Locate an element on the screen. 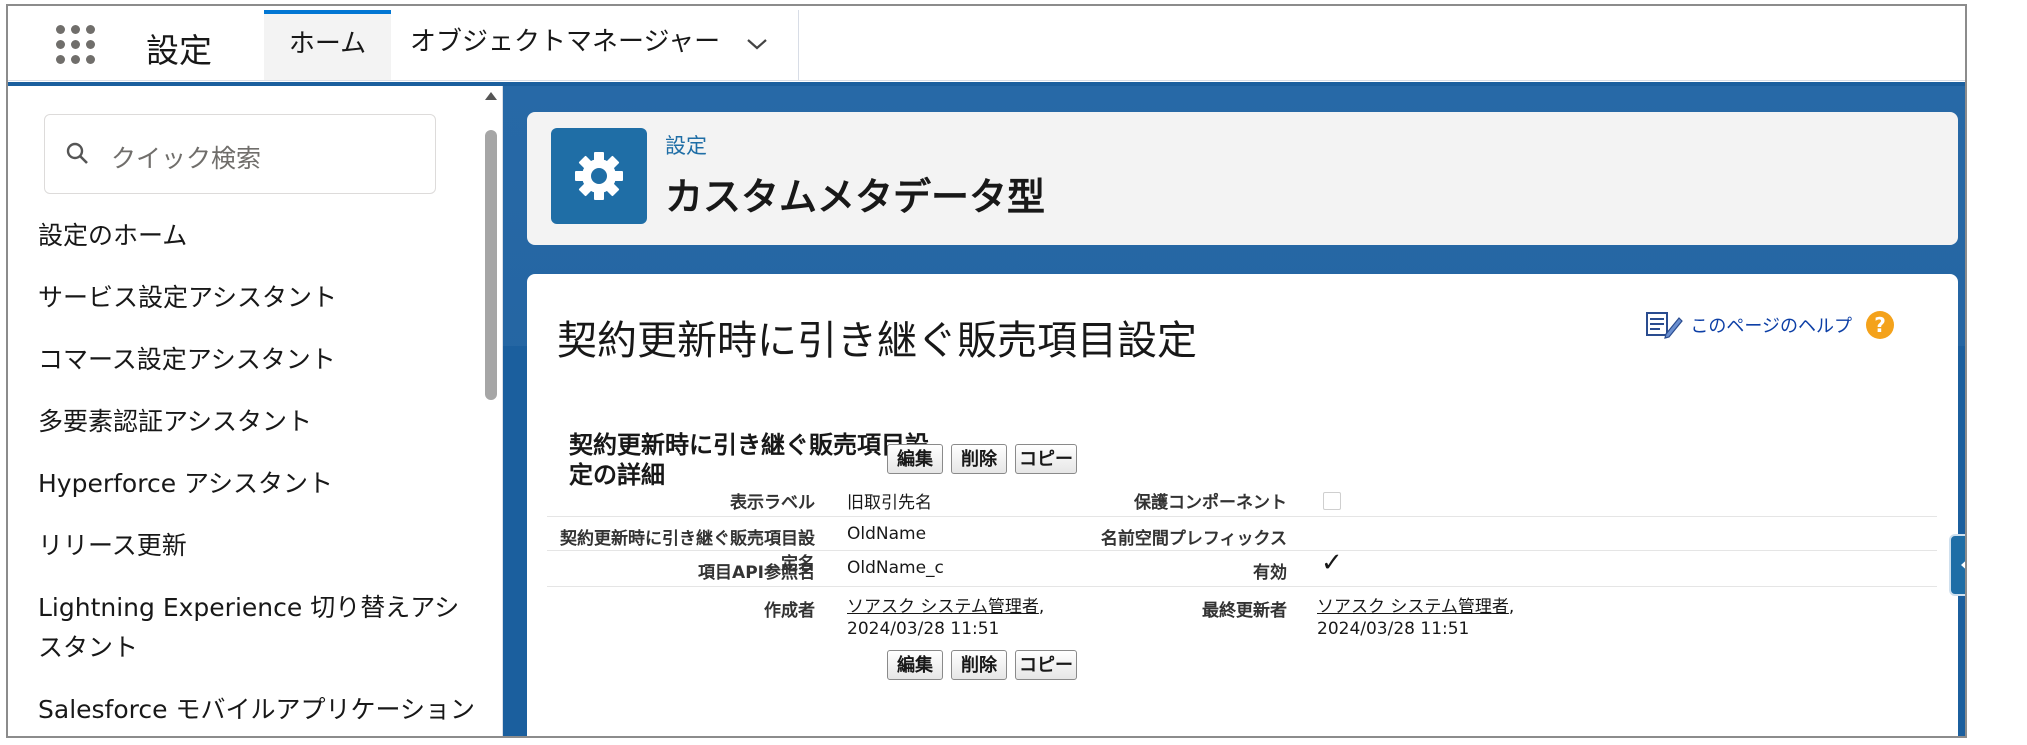 This screenshot has height=745, width=2027. help-link: このページのヘルプ ? is located at coordinates (1770, 325).